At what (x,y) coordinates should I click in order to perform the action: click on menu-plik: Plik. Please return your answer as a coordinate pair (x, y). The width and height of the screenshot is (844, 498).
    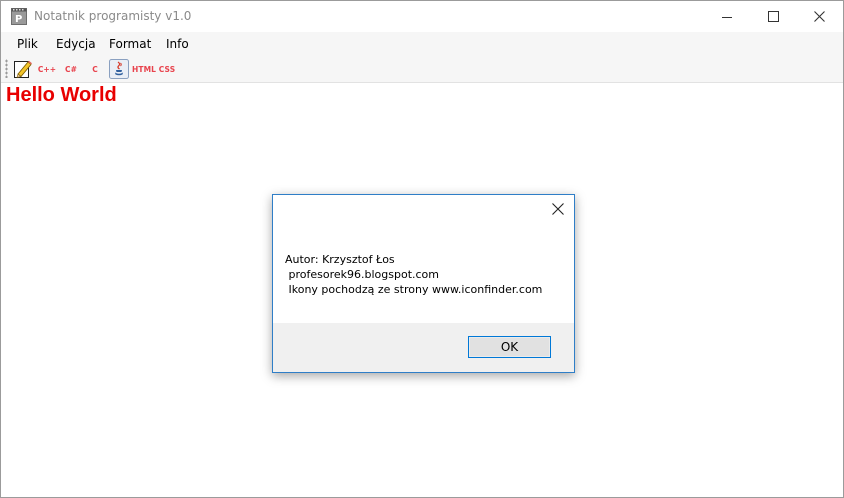
    Looking at the image, I should click on (27, 44).